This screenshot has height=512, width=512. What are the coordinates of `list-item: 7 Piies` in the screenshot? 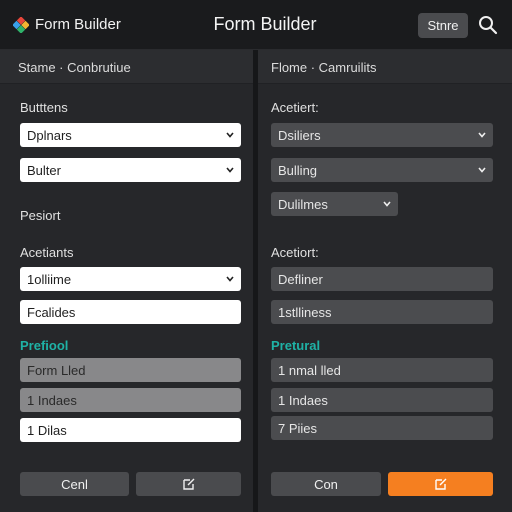 It's located at (382, 428).